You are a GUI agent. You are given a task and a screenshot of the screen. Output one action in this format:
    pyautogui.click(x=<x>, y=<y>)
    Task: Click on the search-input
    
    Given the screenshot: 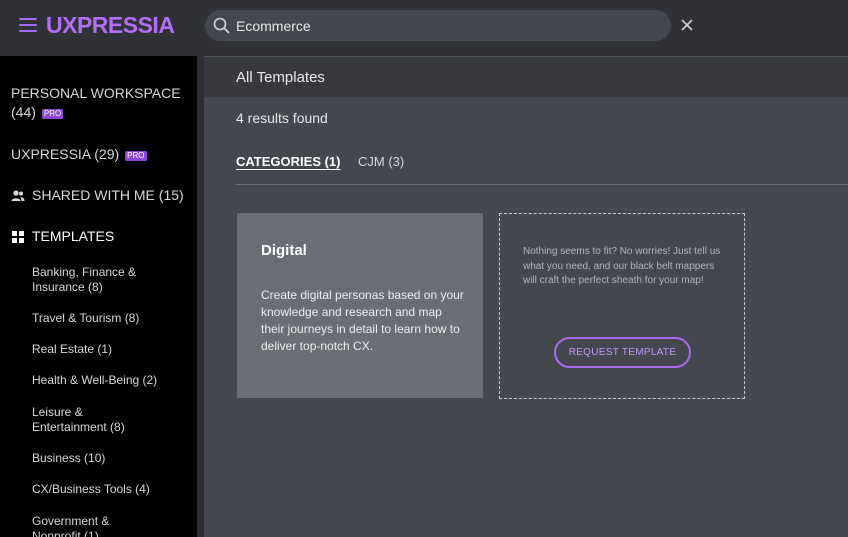 What is the action you would take?
    pyautogui.click(x=446, y=26)
    